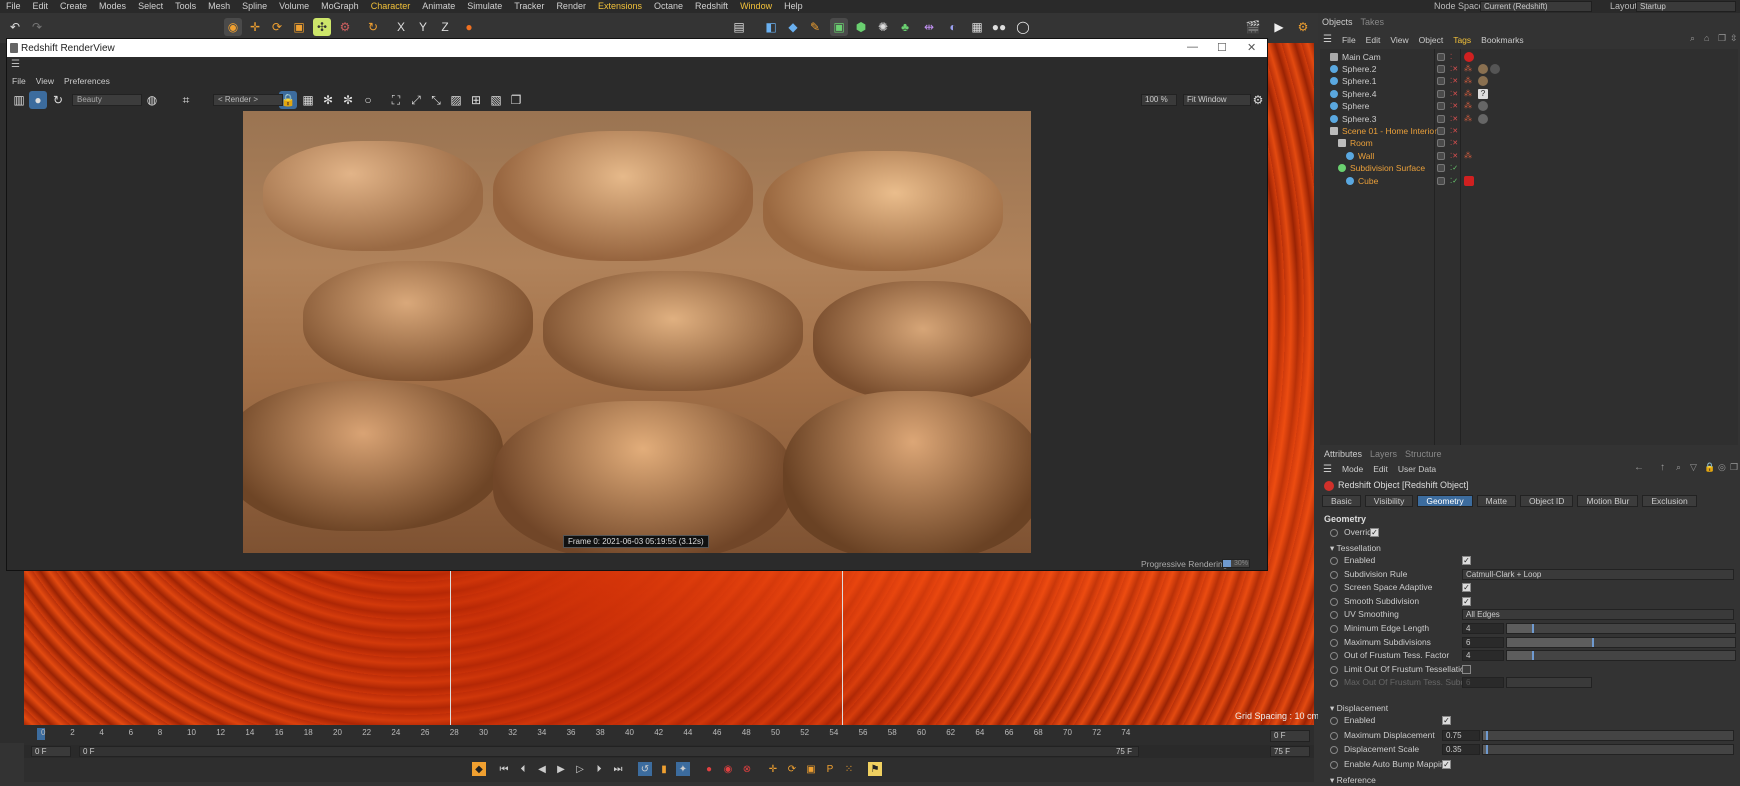 This screenshot has height=786, width=1740. Describe the element at coordinates (1431, 40) in the screenshot. I see `object-menu-object: Object` at that location.